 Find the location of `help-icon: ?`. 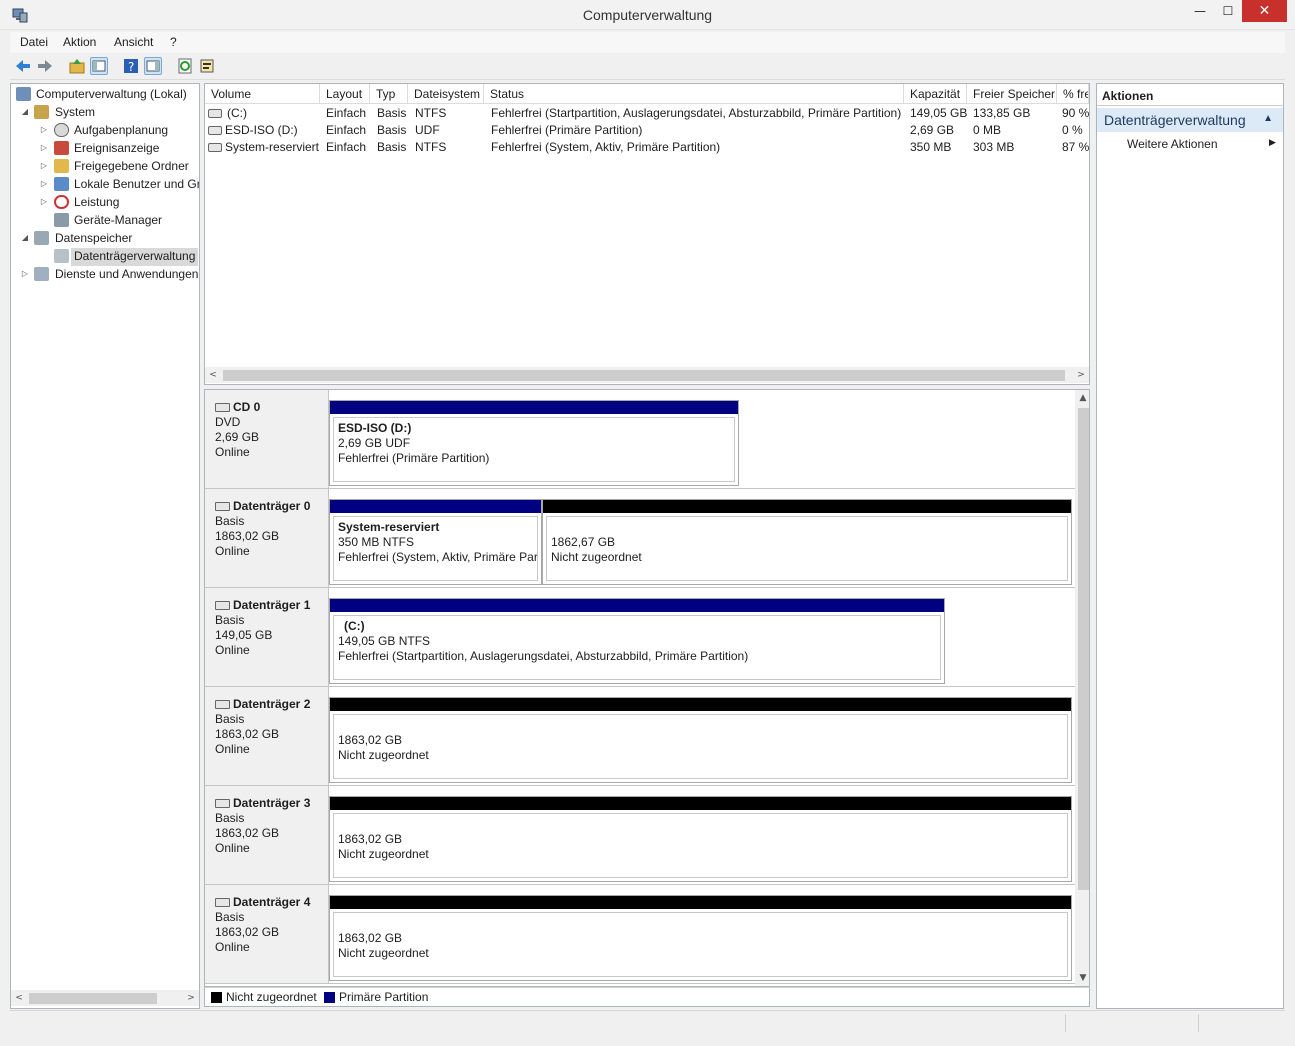

help-icon: ? is located at coordinates (131, 66).